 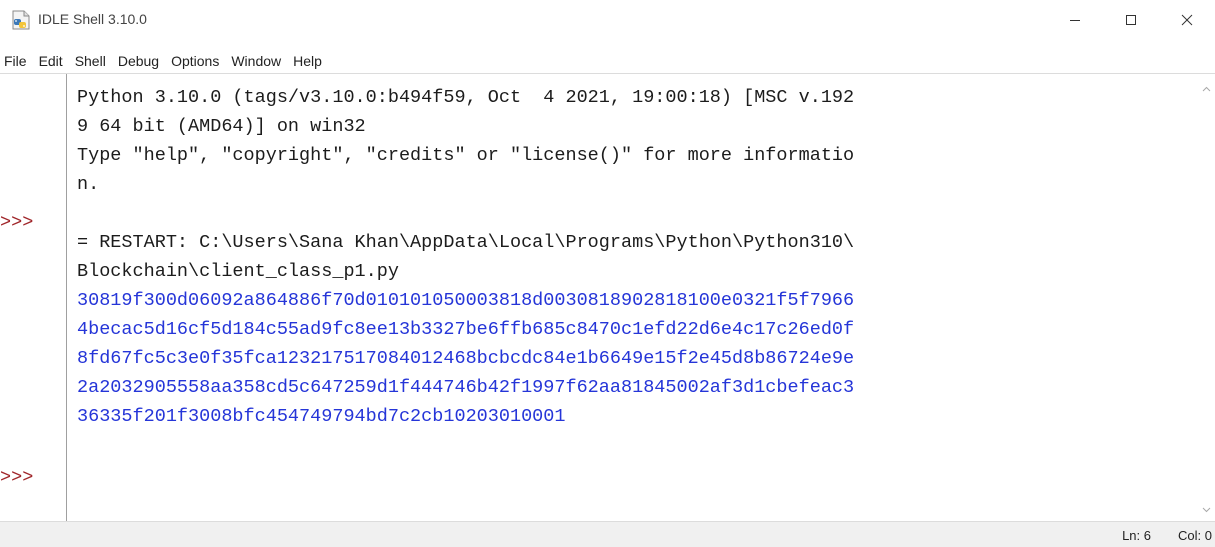 I want to click on menu-options: Options, so click(x=195, y=61).